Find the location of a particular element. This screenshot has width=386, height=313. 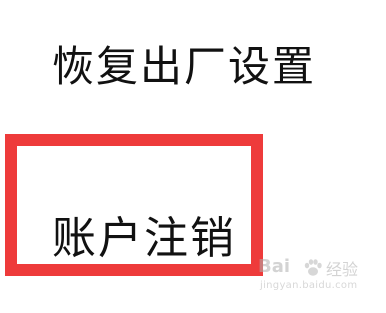

account-cancellation-item: 账户注销 is located at coordinates (144, 234).